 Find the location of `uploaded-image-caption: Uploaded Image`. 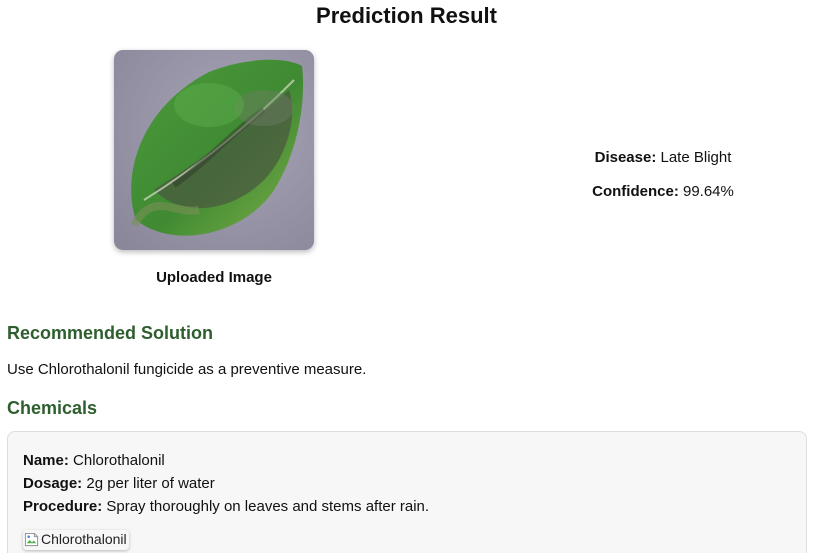

uploaded-image-caption: Uploaded Image is located at coordinates (214, 277).